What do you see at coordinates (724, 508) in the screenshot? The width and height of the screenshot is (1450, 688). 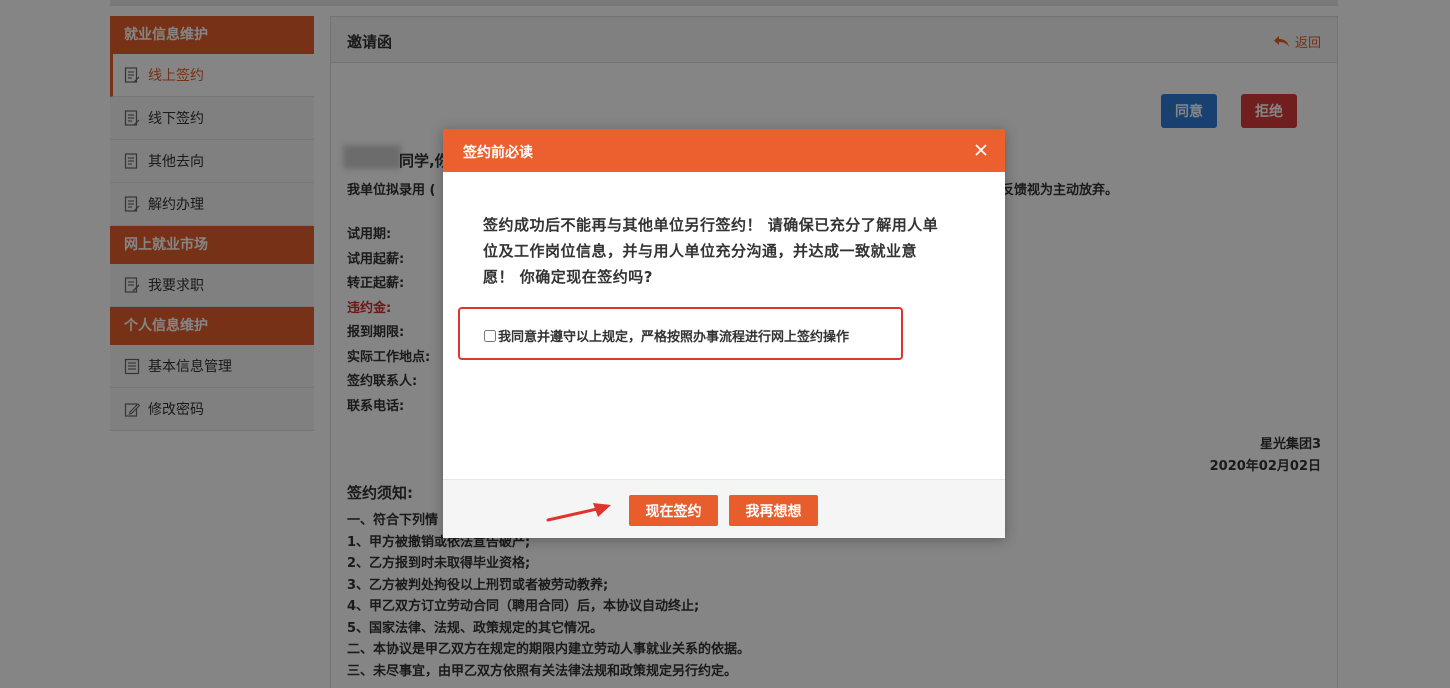 I see `modal-footer: 现在签约 我再想想` at bounding box center [724, 508].